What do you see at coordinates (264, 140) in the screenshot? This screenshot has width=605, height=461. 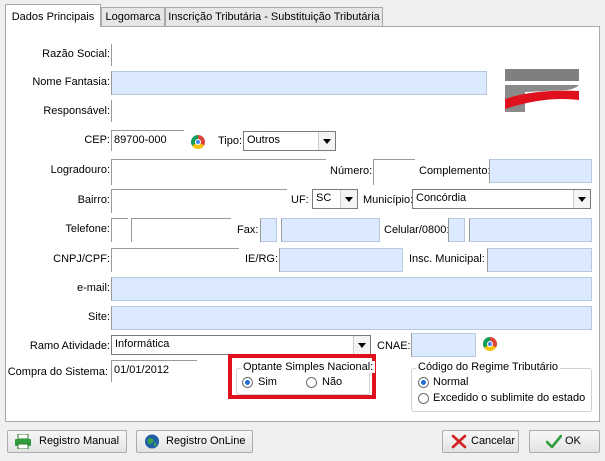 I see `tipo-selected-value: Outros` at bounding box center [264, 140].